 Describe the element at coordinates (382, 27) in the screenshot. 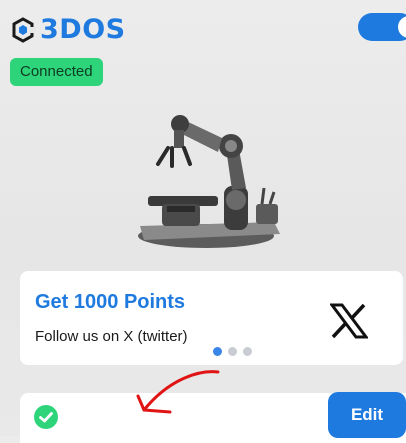

I see `toggle-switch` at that location.